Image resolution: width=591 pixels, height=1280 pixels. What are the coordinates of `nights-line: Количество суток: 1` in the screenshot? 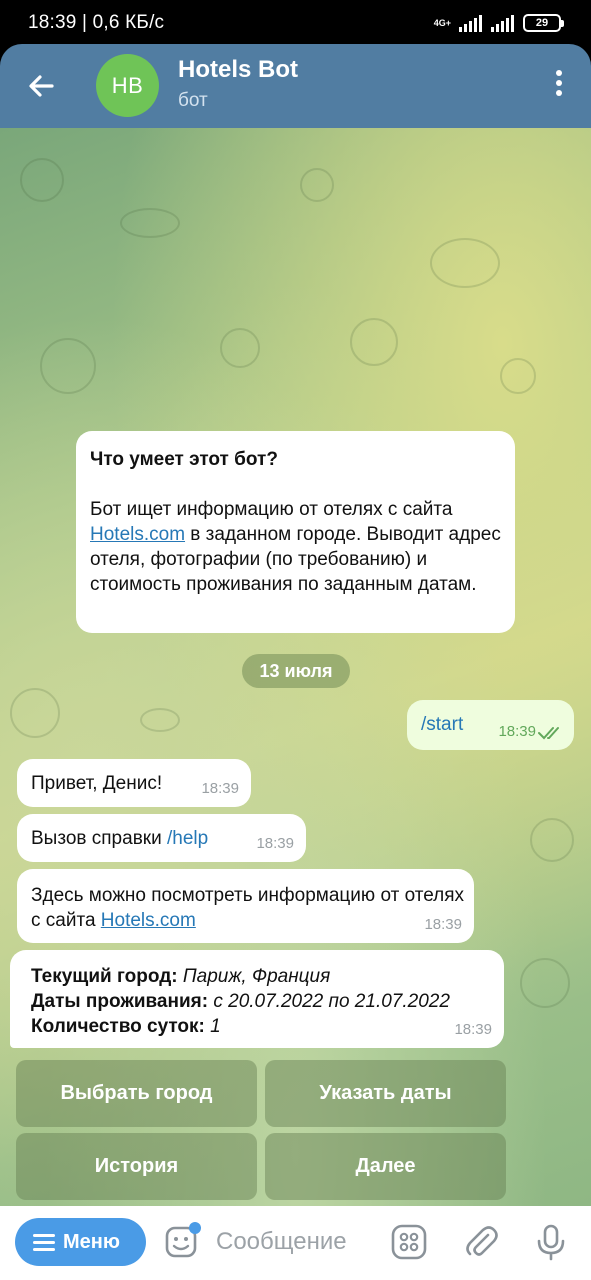 It's located at (240, 1026).